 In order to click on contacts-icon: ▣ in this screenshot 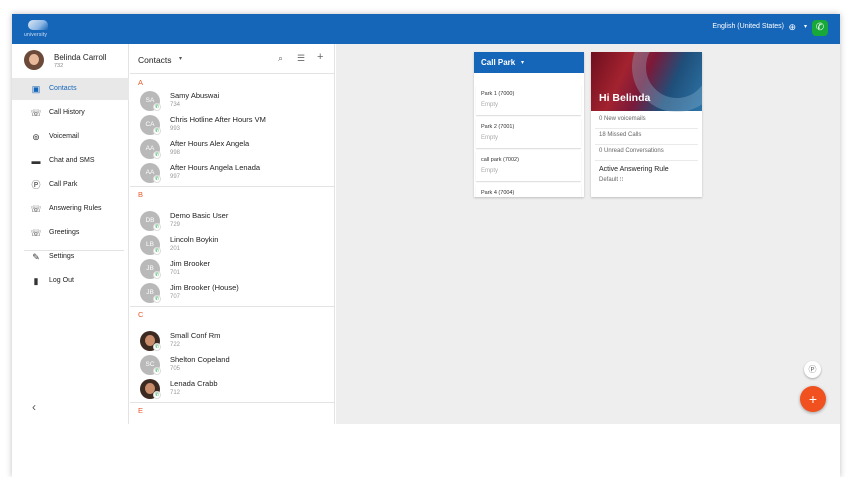, I will do `click(36, 89)`.